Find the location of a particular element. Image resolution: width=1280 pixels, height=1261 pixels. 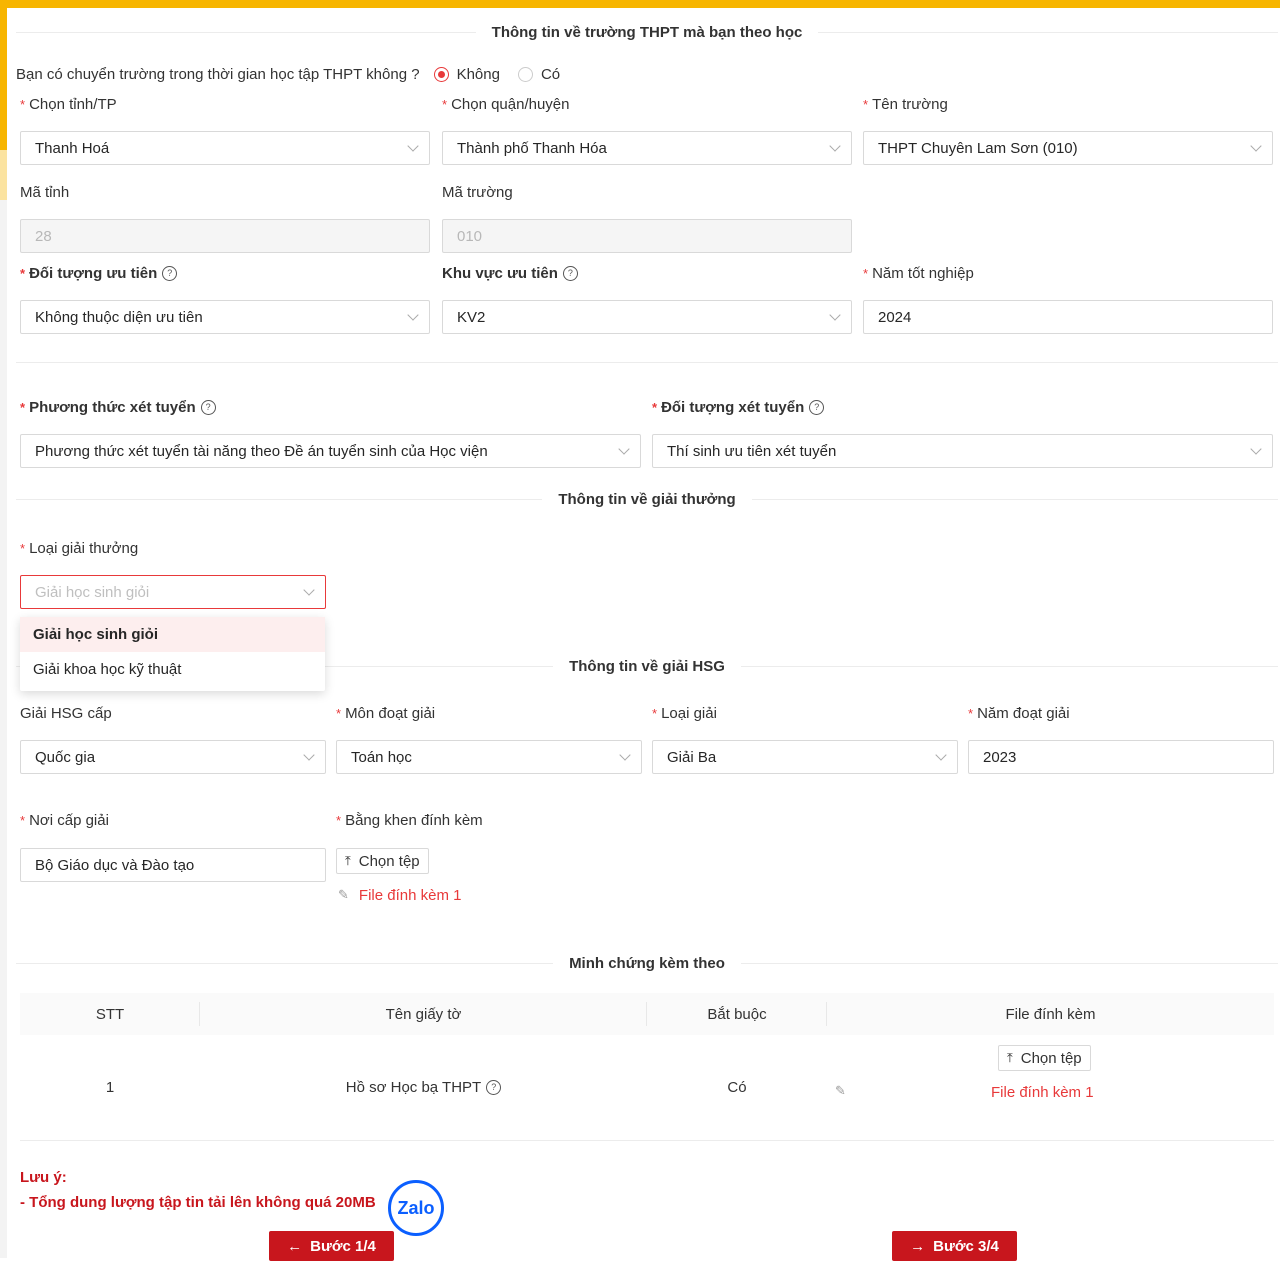

evidence-upload-button: ⤒ Chọn tệp is located at coordinates (1044, 1058).